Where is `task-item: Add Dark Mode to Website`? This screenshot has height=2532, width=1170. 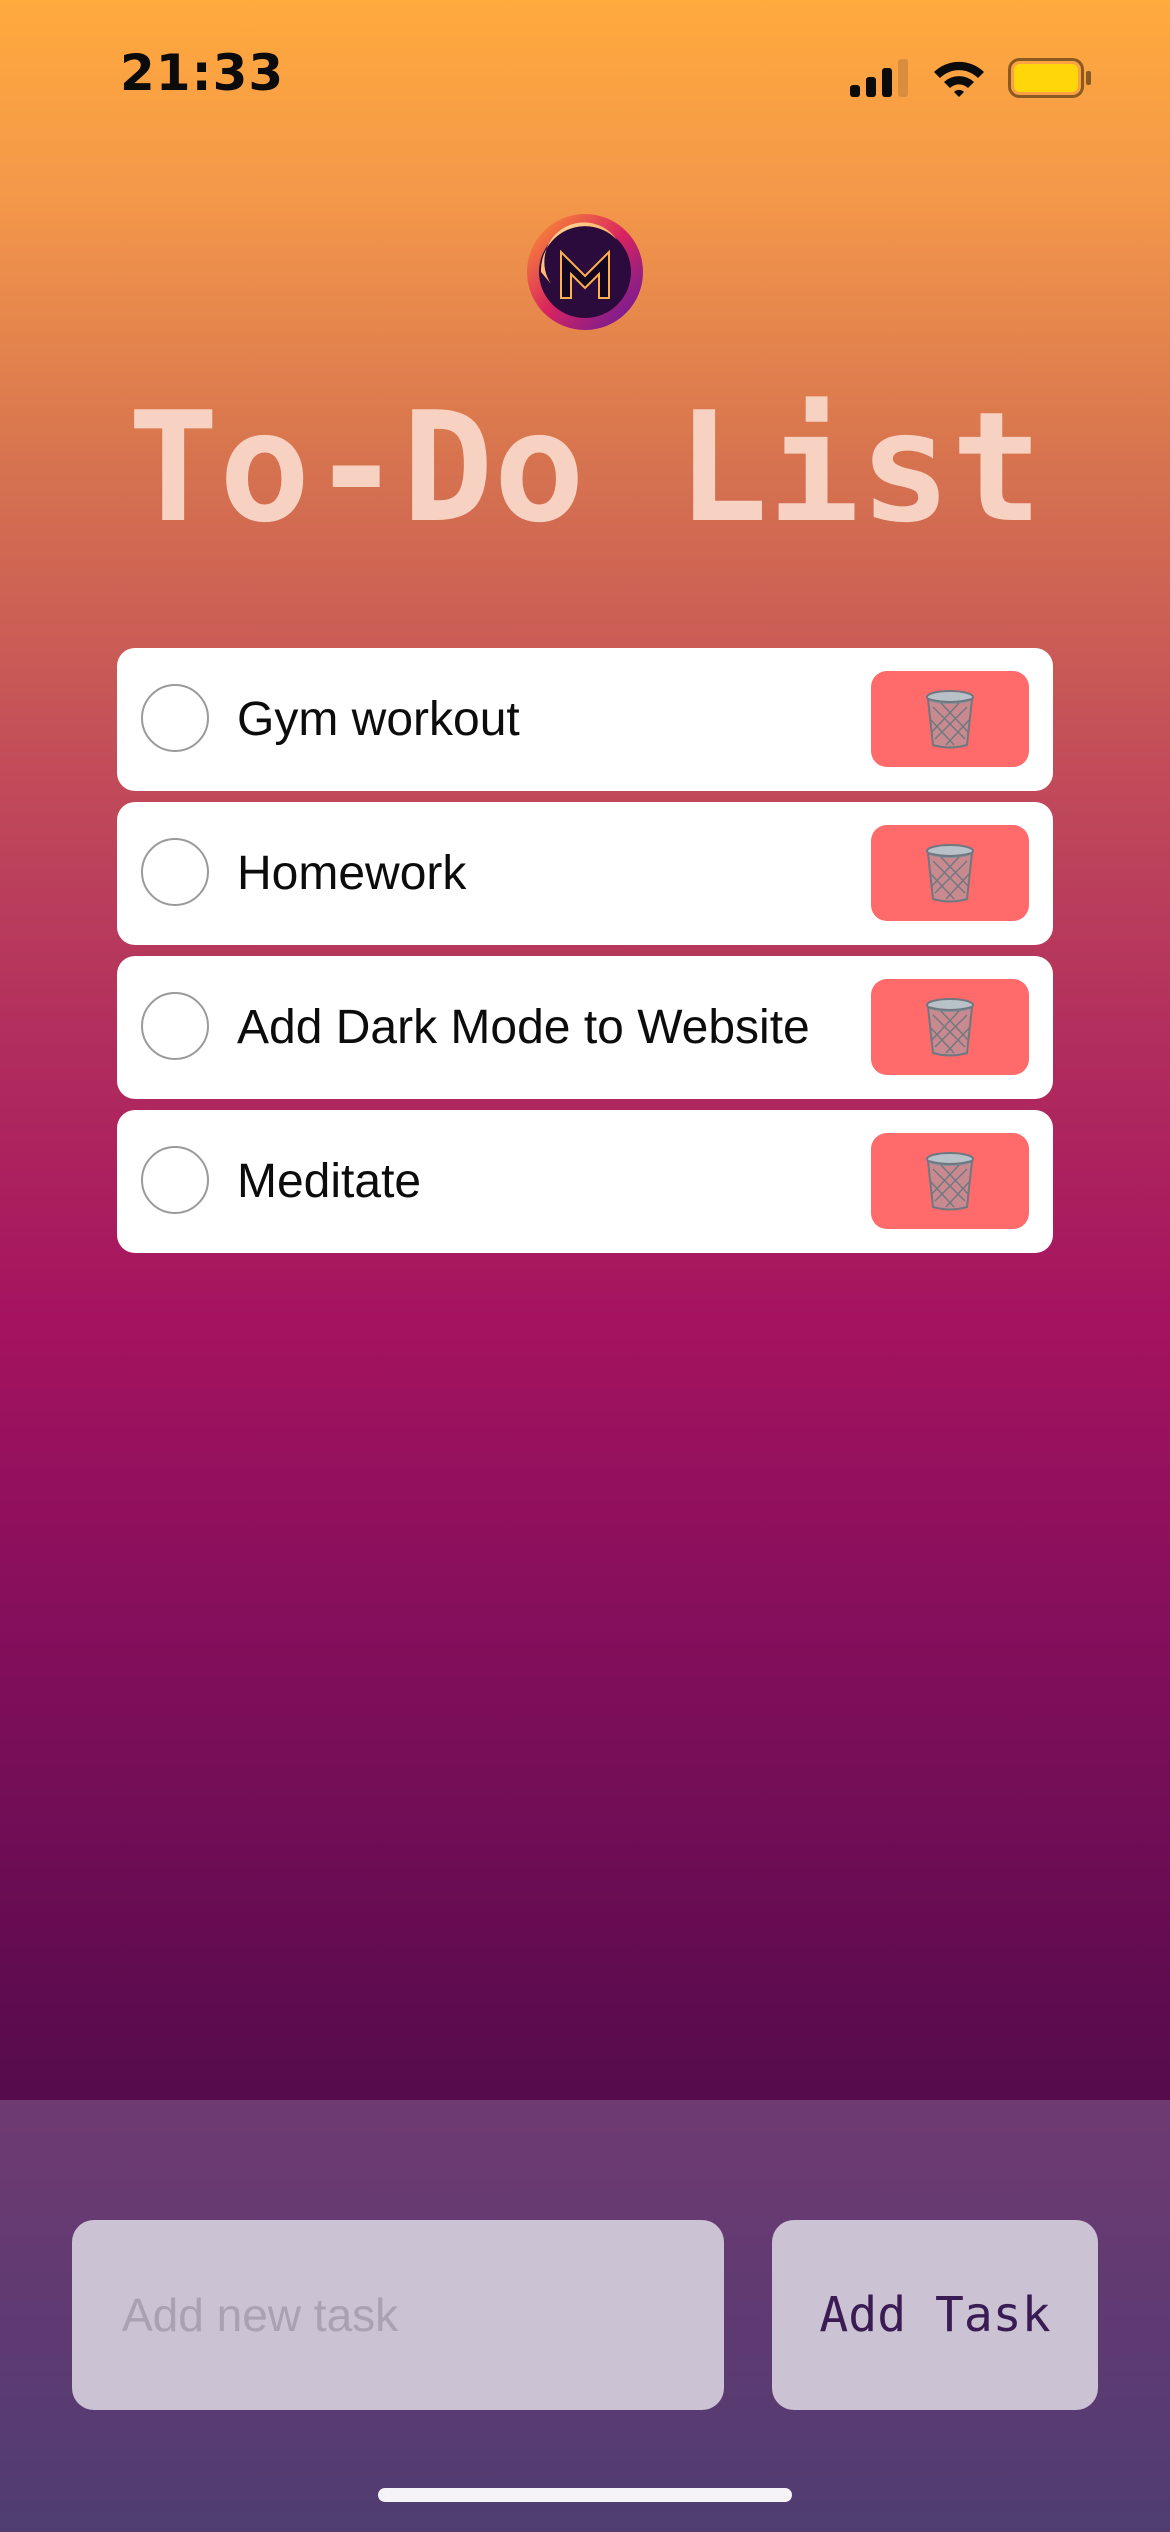
task-item: Add Dark Mode to Website is located at coordinates (585, 1027).